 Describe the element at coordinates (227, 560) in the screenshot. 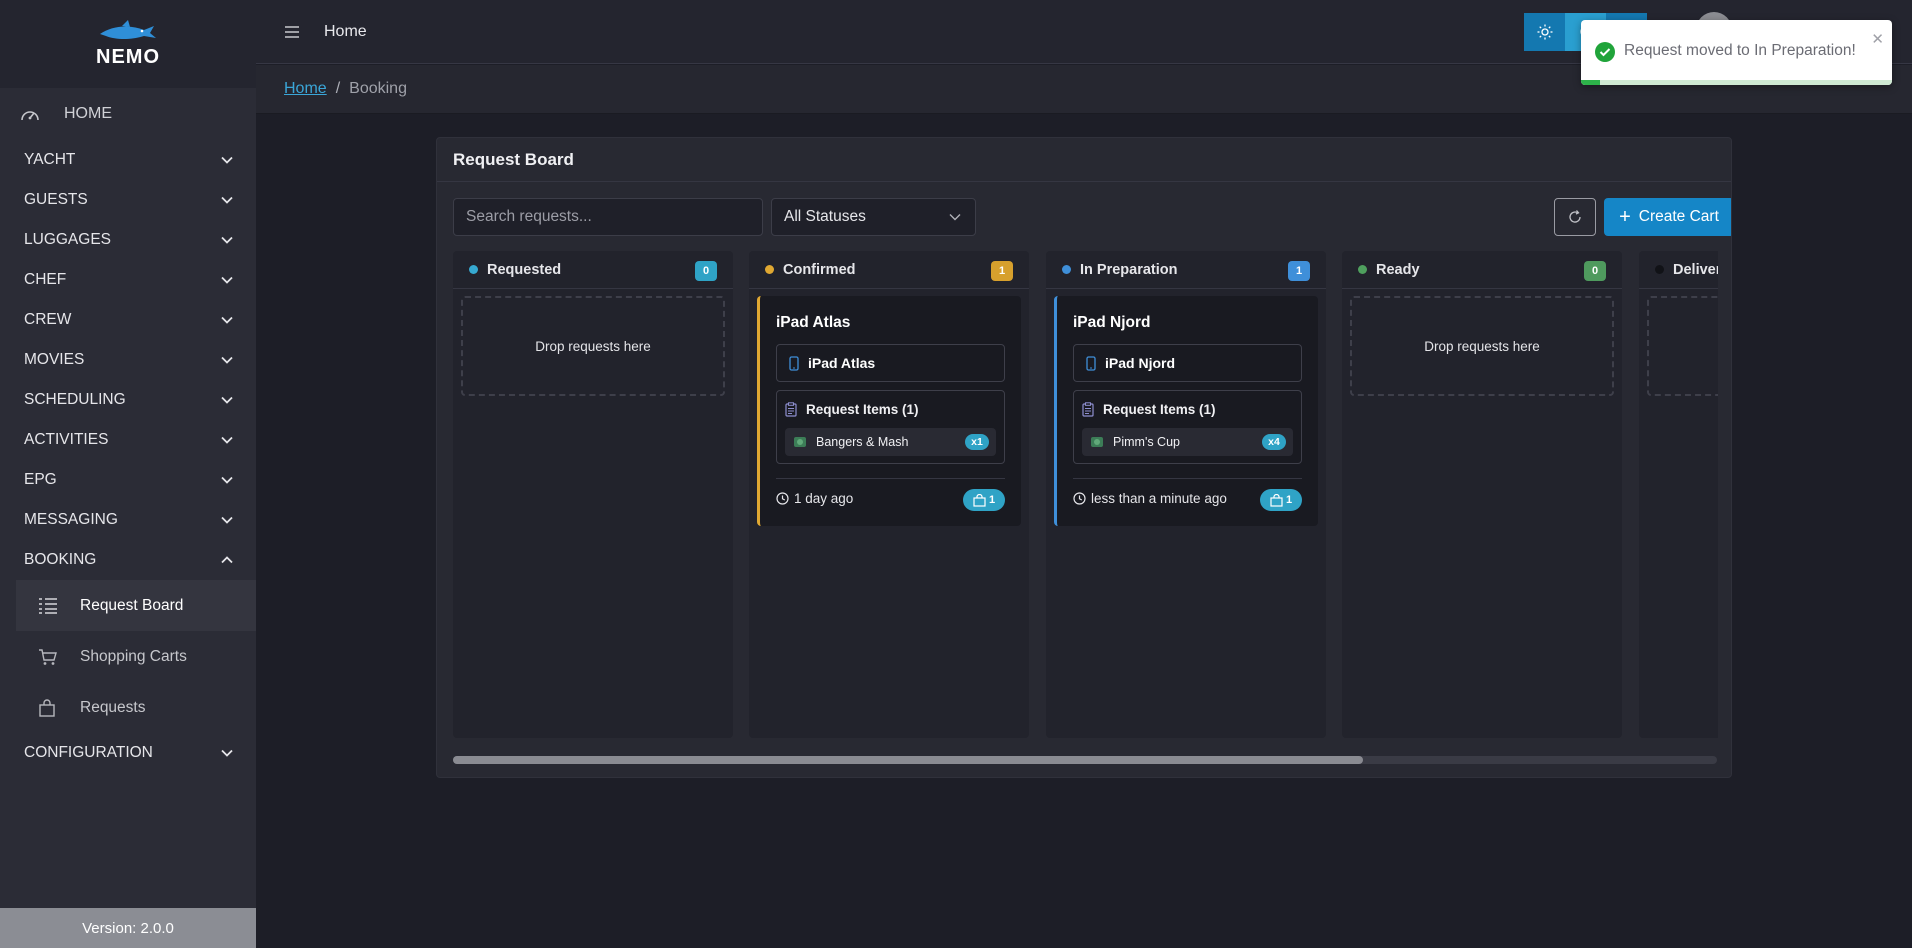

I see `chevron-up-icon` at that location.